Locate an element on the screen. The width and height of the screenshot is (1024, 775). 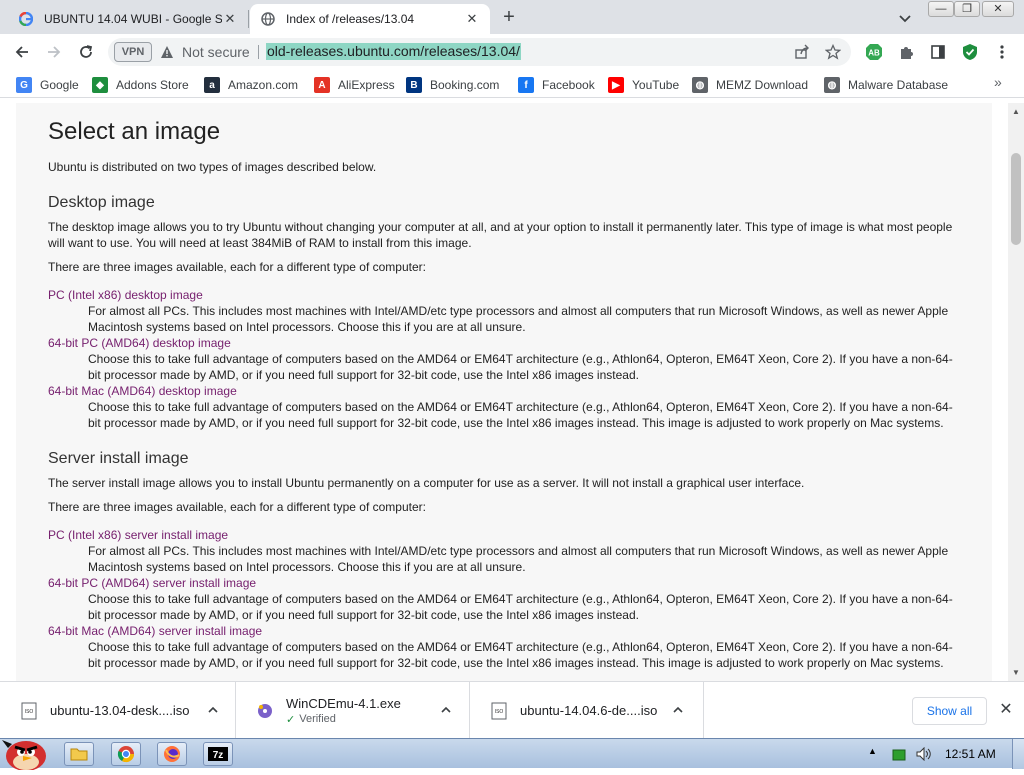
image-download-link: 64-bit Mac (AMD64) server install image is located at coordinates (504, 631).